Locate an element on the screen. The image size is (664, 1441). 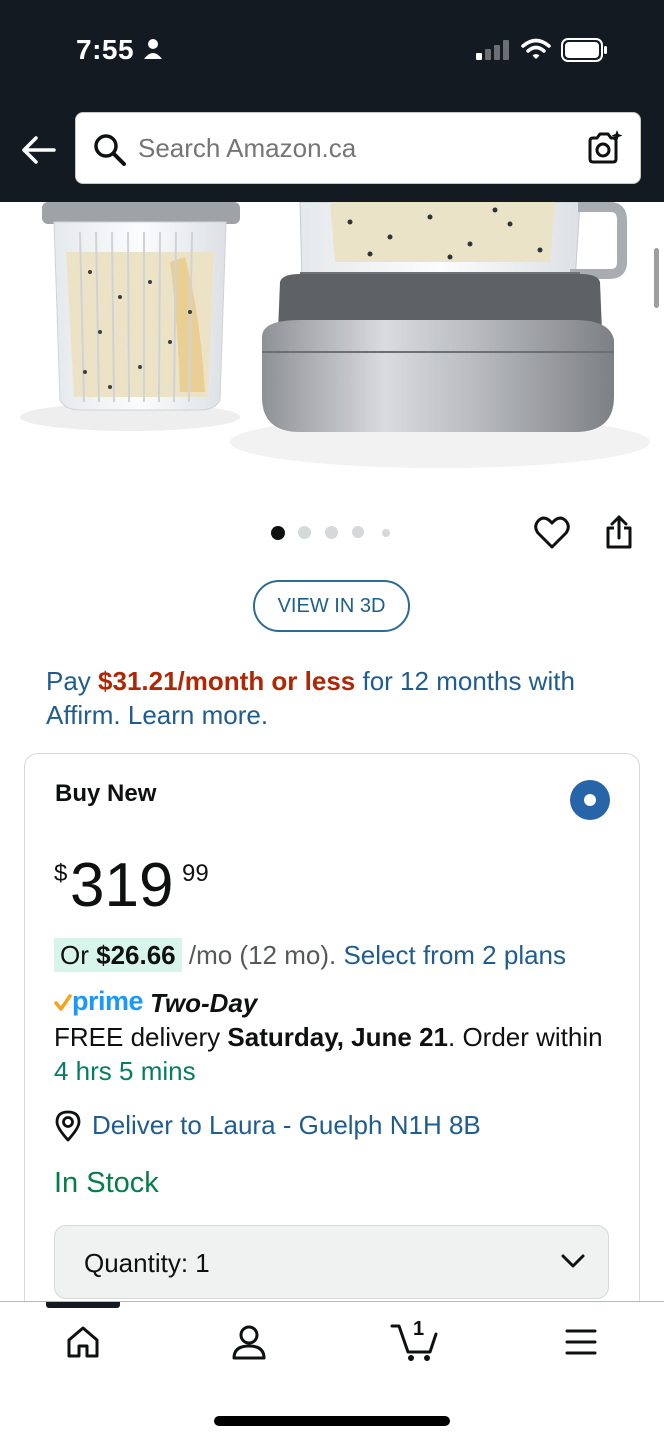
signal-icon is located at coordinates (492, 50).